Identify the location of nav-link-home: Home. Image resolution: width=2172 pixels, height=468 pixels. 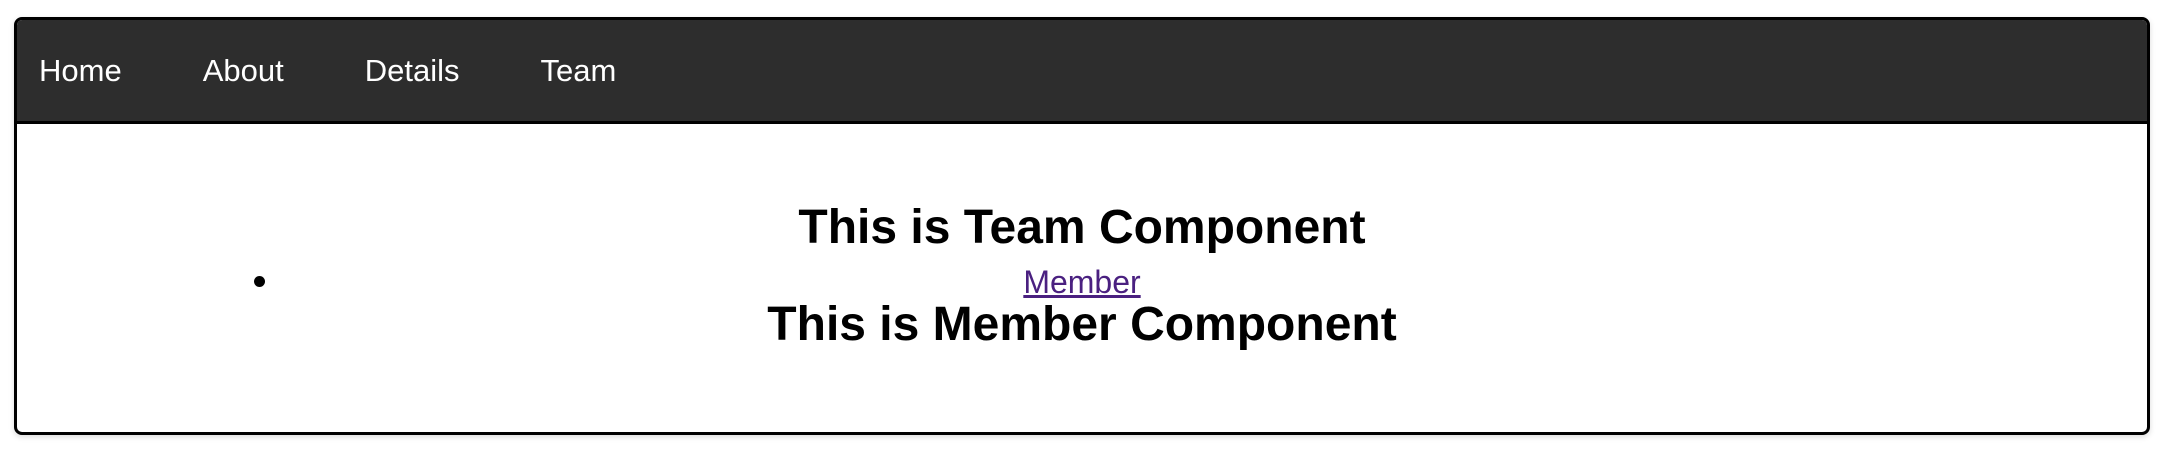
(80, 70).